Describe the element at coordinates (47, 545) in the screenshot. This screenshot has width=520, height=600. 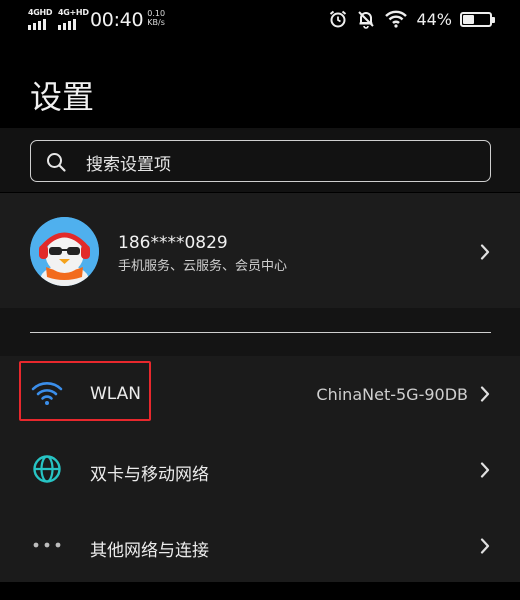
I see `more-dots-icon` at that location.